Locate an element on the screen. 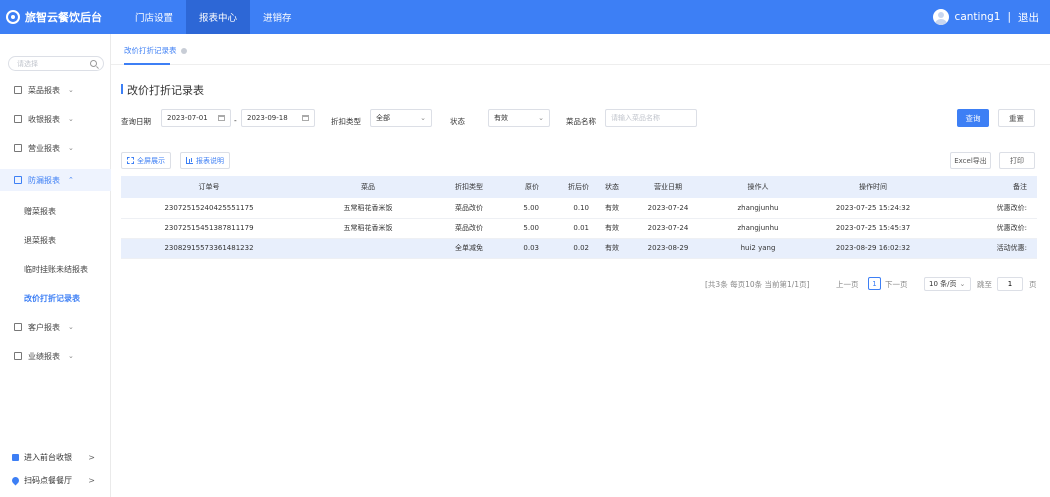 This screenshot has width=1050, height=497. app-logo: 旅智云餐饮后台 is located at coordinates (61, 17).